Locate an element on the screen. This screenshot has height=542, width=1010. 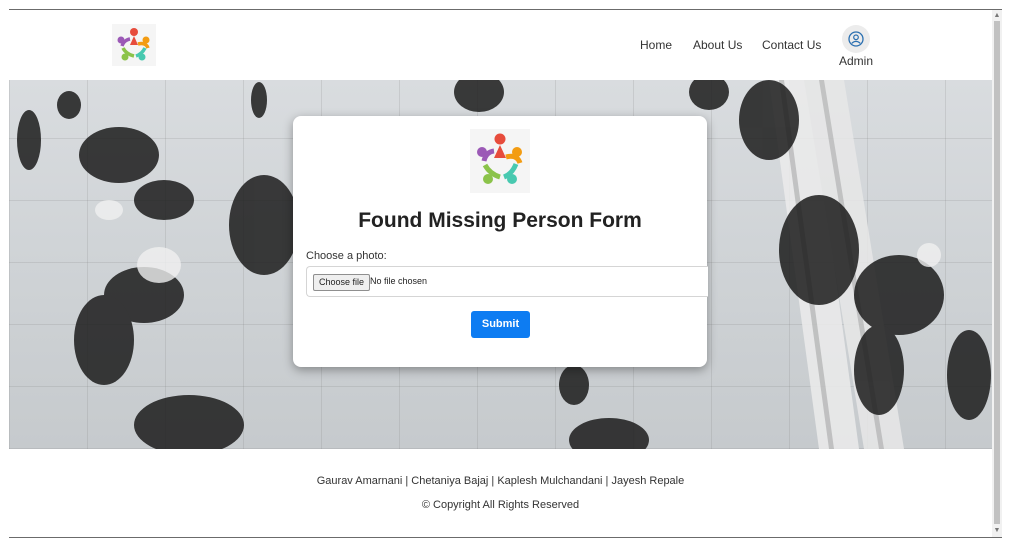
admin-menu: Admin is located at coordinates (856, 46).